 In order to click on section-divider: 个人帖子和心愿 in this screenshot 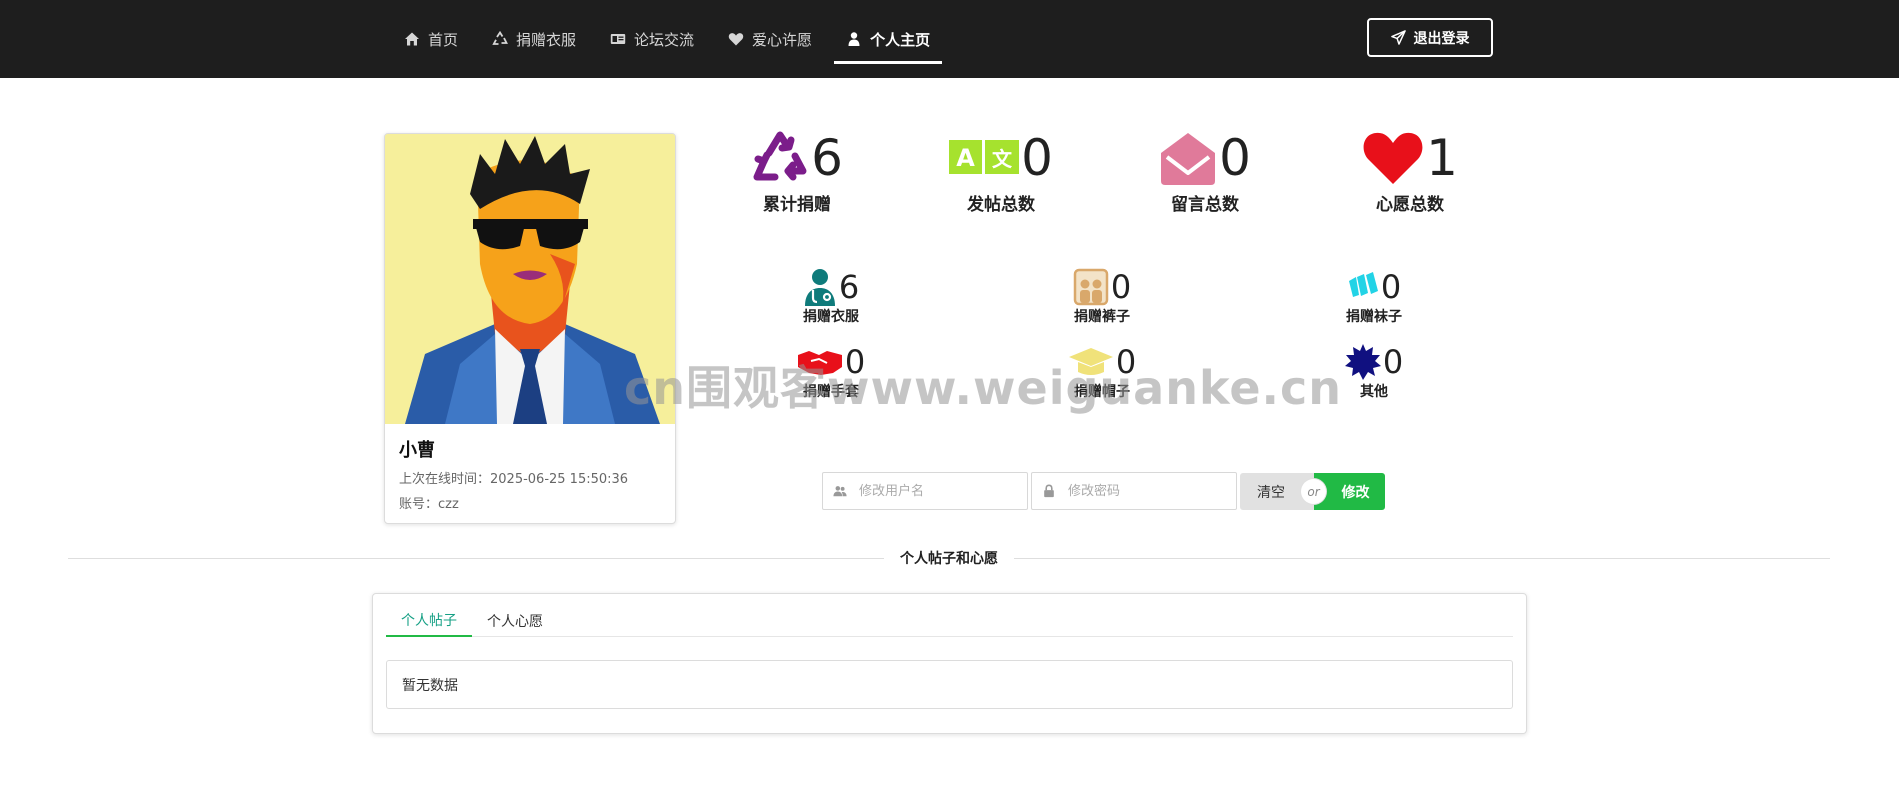, I will do `click(949, 558)`.